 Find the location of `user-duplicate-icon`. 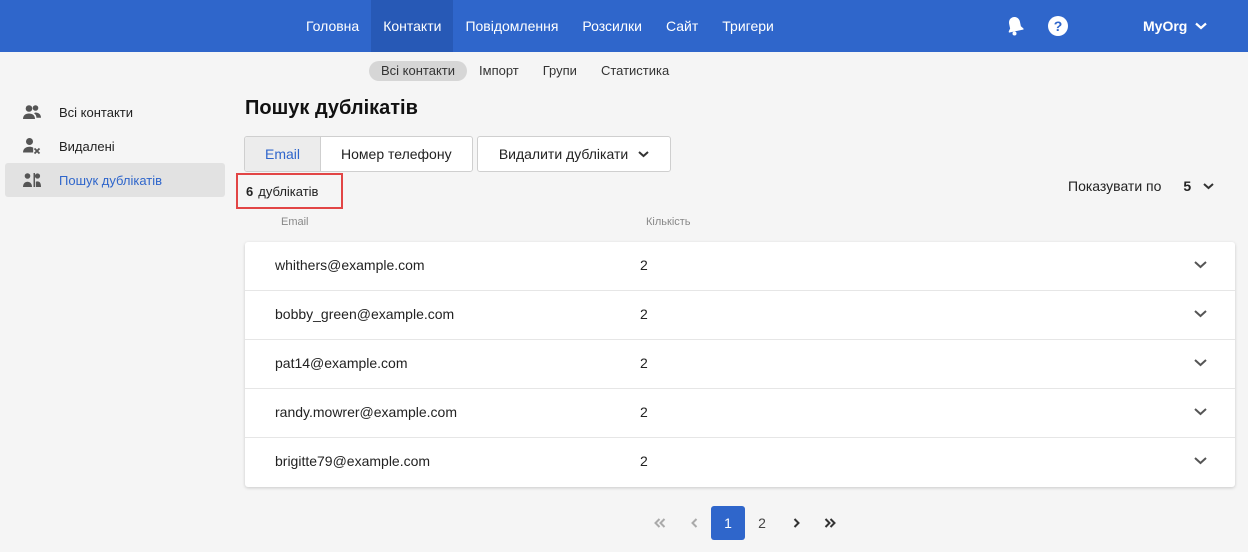

user-duplicate-icon is located at coordinates (32, 180).